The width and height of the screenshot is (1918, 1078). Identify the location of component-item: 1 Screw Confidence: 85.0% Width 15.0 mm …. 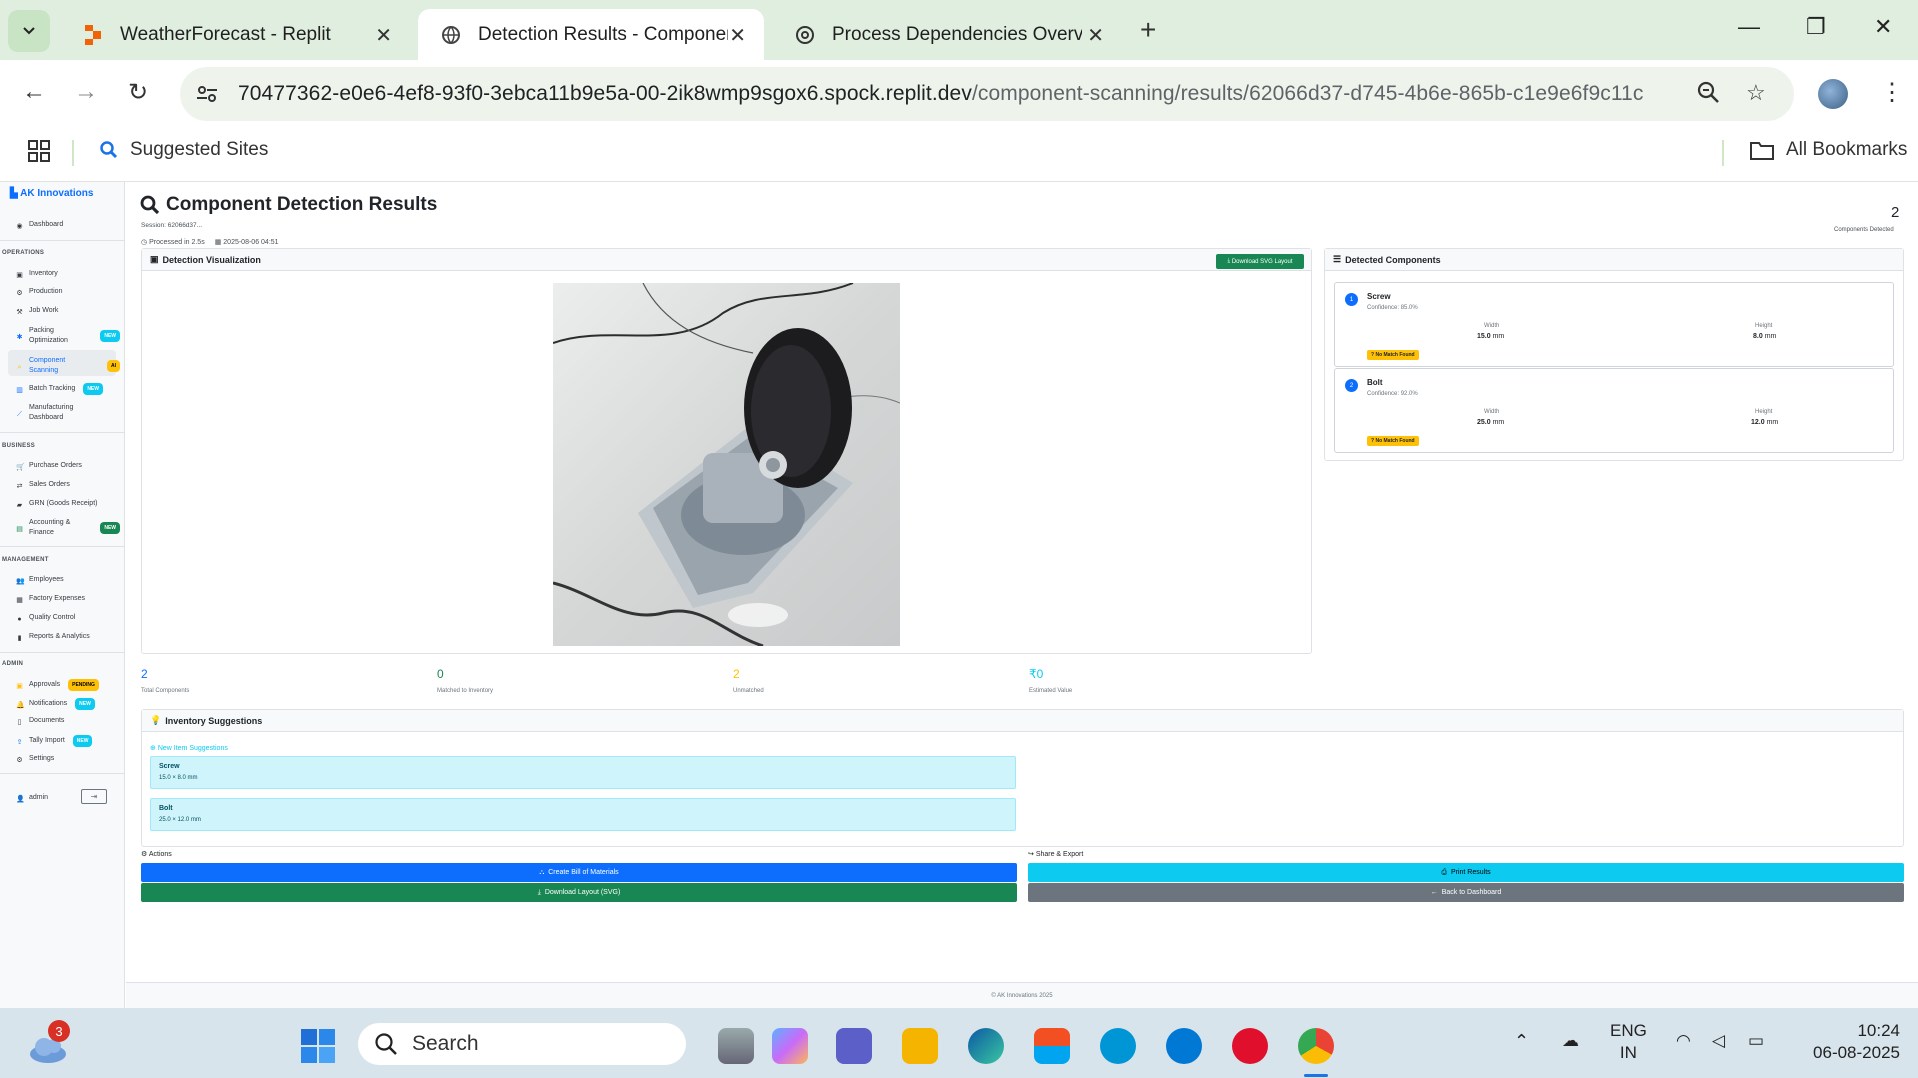
(1614, 324).